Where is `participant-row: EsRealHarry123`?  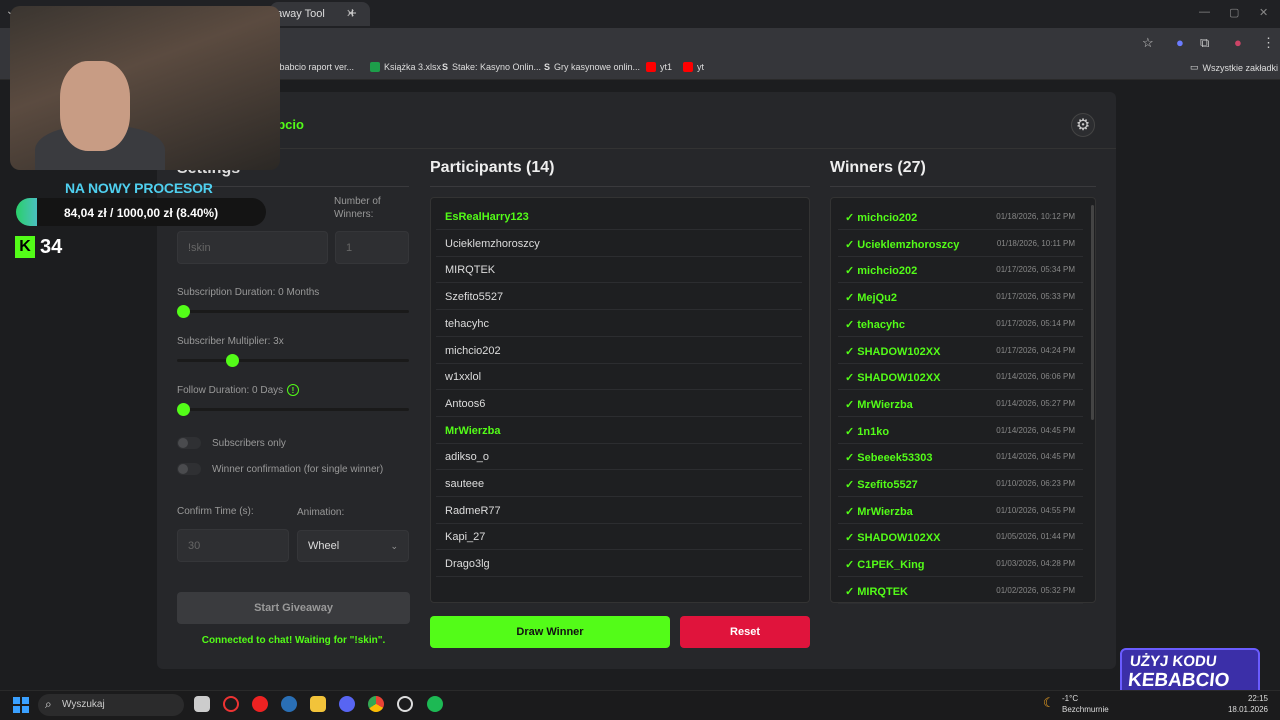
participant-row: EsRealHarry123 is located at coordinates (619, 217).